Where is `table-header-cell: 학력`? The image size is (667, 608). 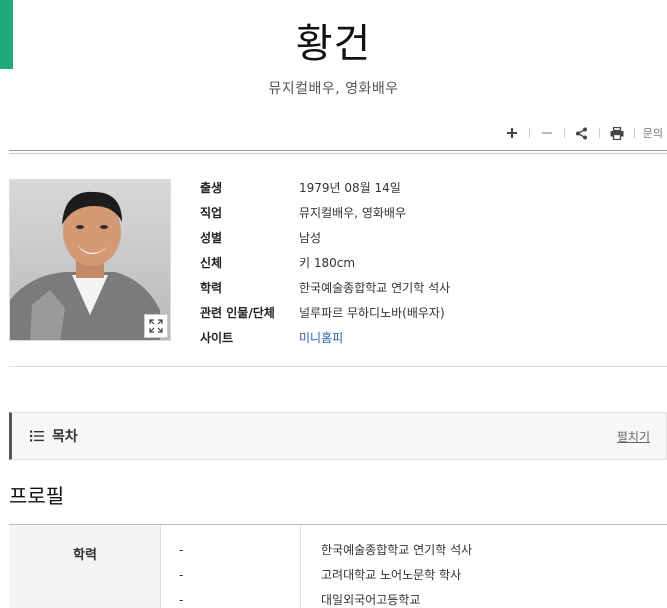 table-header-cell: 학력 is located at coordinates (85, 566).